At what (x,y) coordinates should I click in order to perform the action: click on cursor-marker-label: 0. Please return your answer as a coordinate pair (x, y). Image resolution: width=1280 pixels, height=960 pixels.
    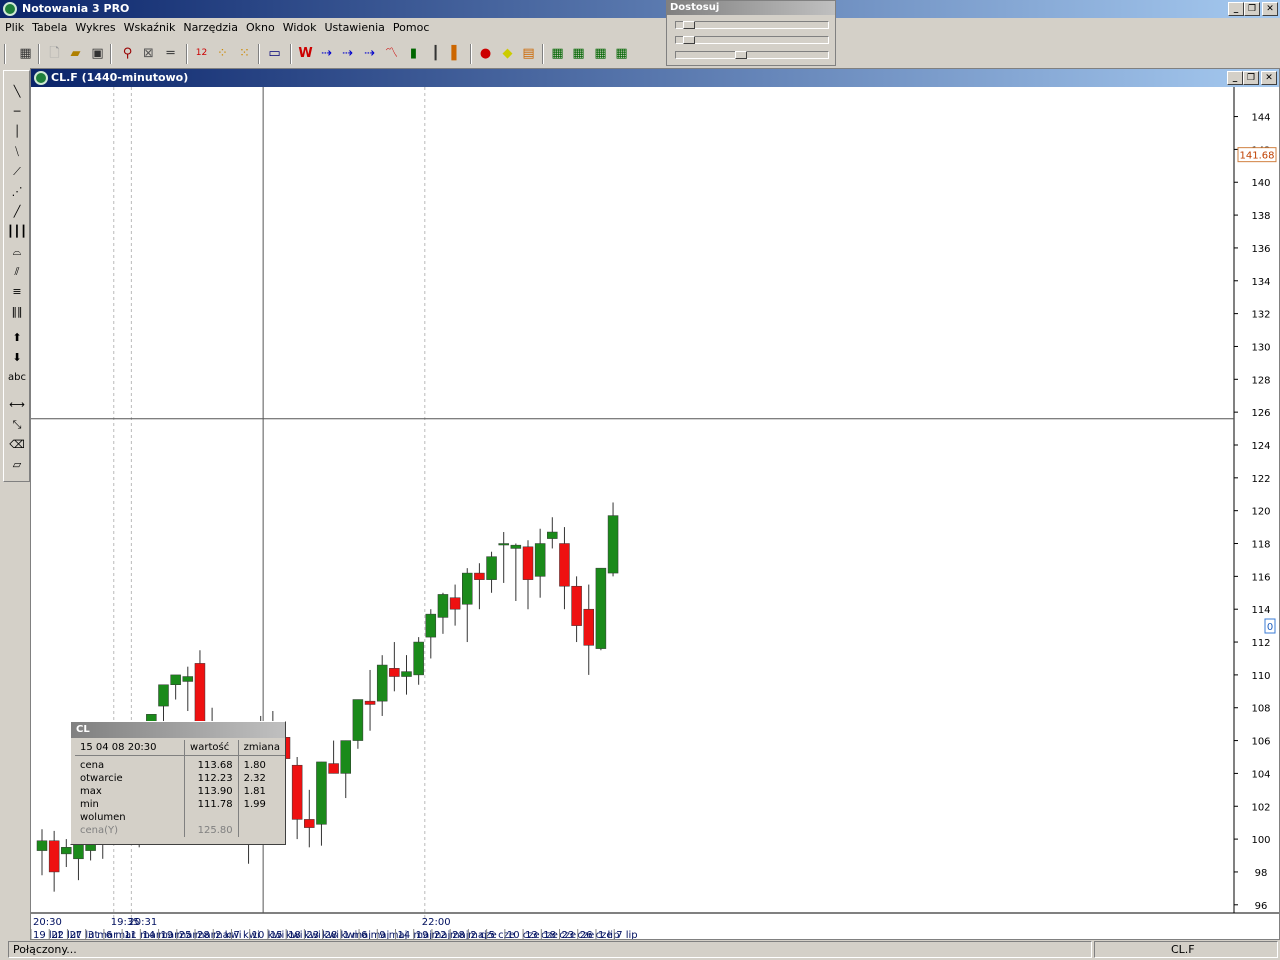
    Looking at the image, I should click on (1270, 627).